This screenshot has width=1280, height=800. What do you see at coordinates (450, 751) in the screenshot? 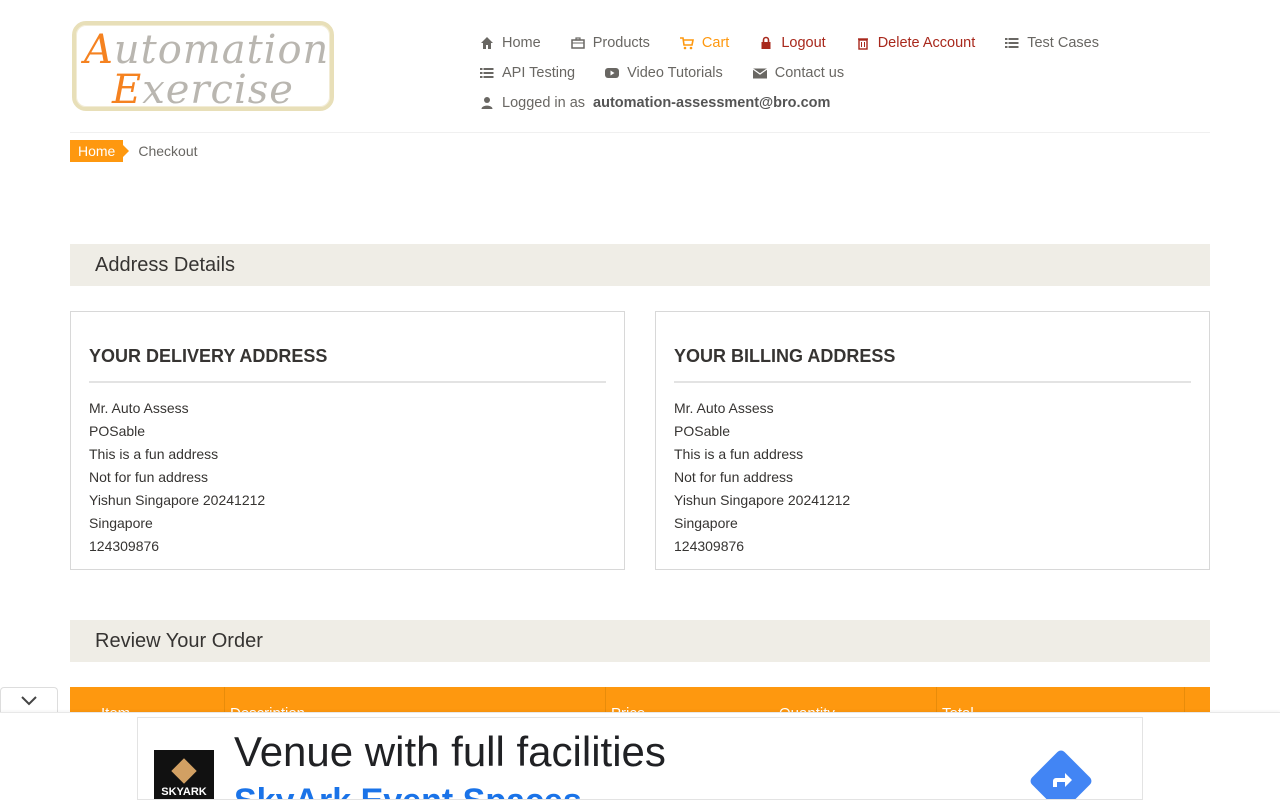
I see `ad-title: Venue with full facilities` at bounding box center [450, 751].